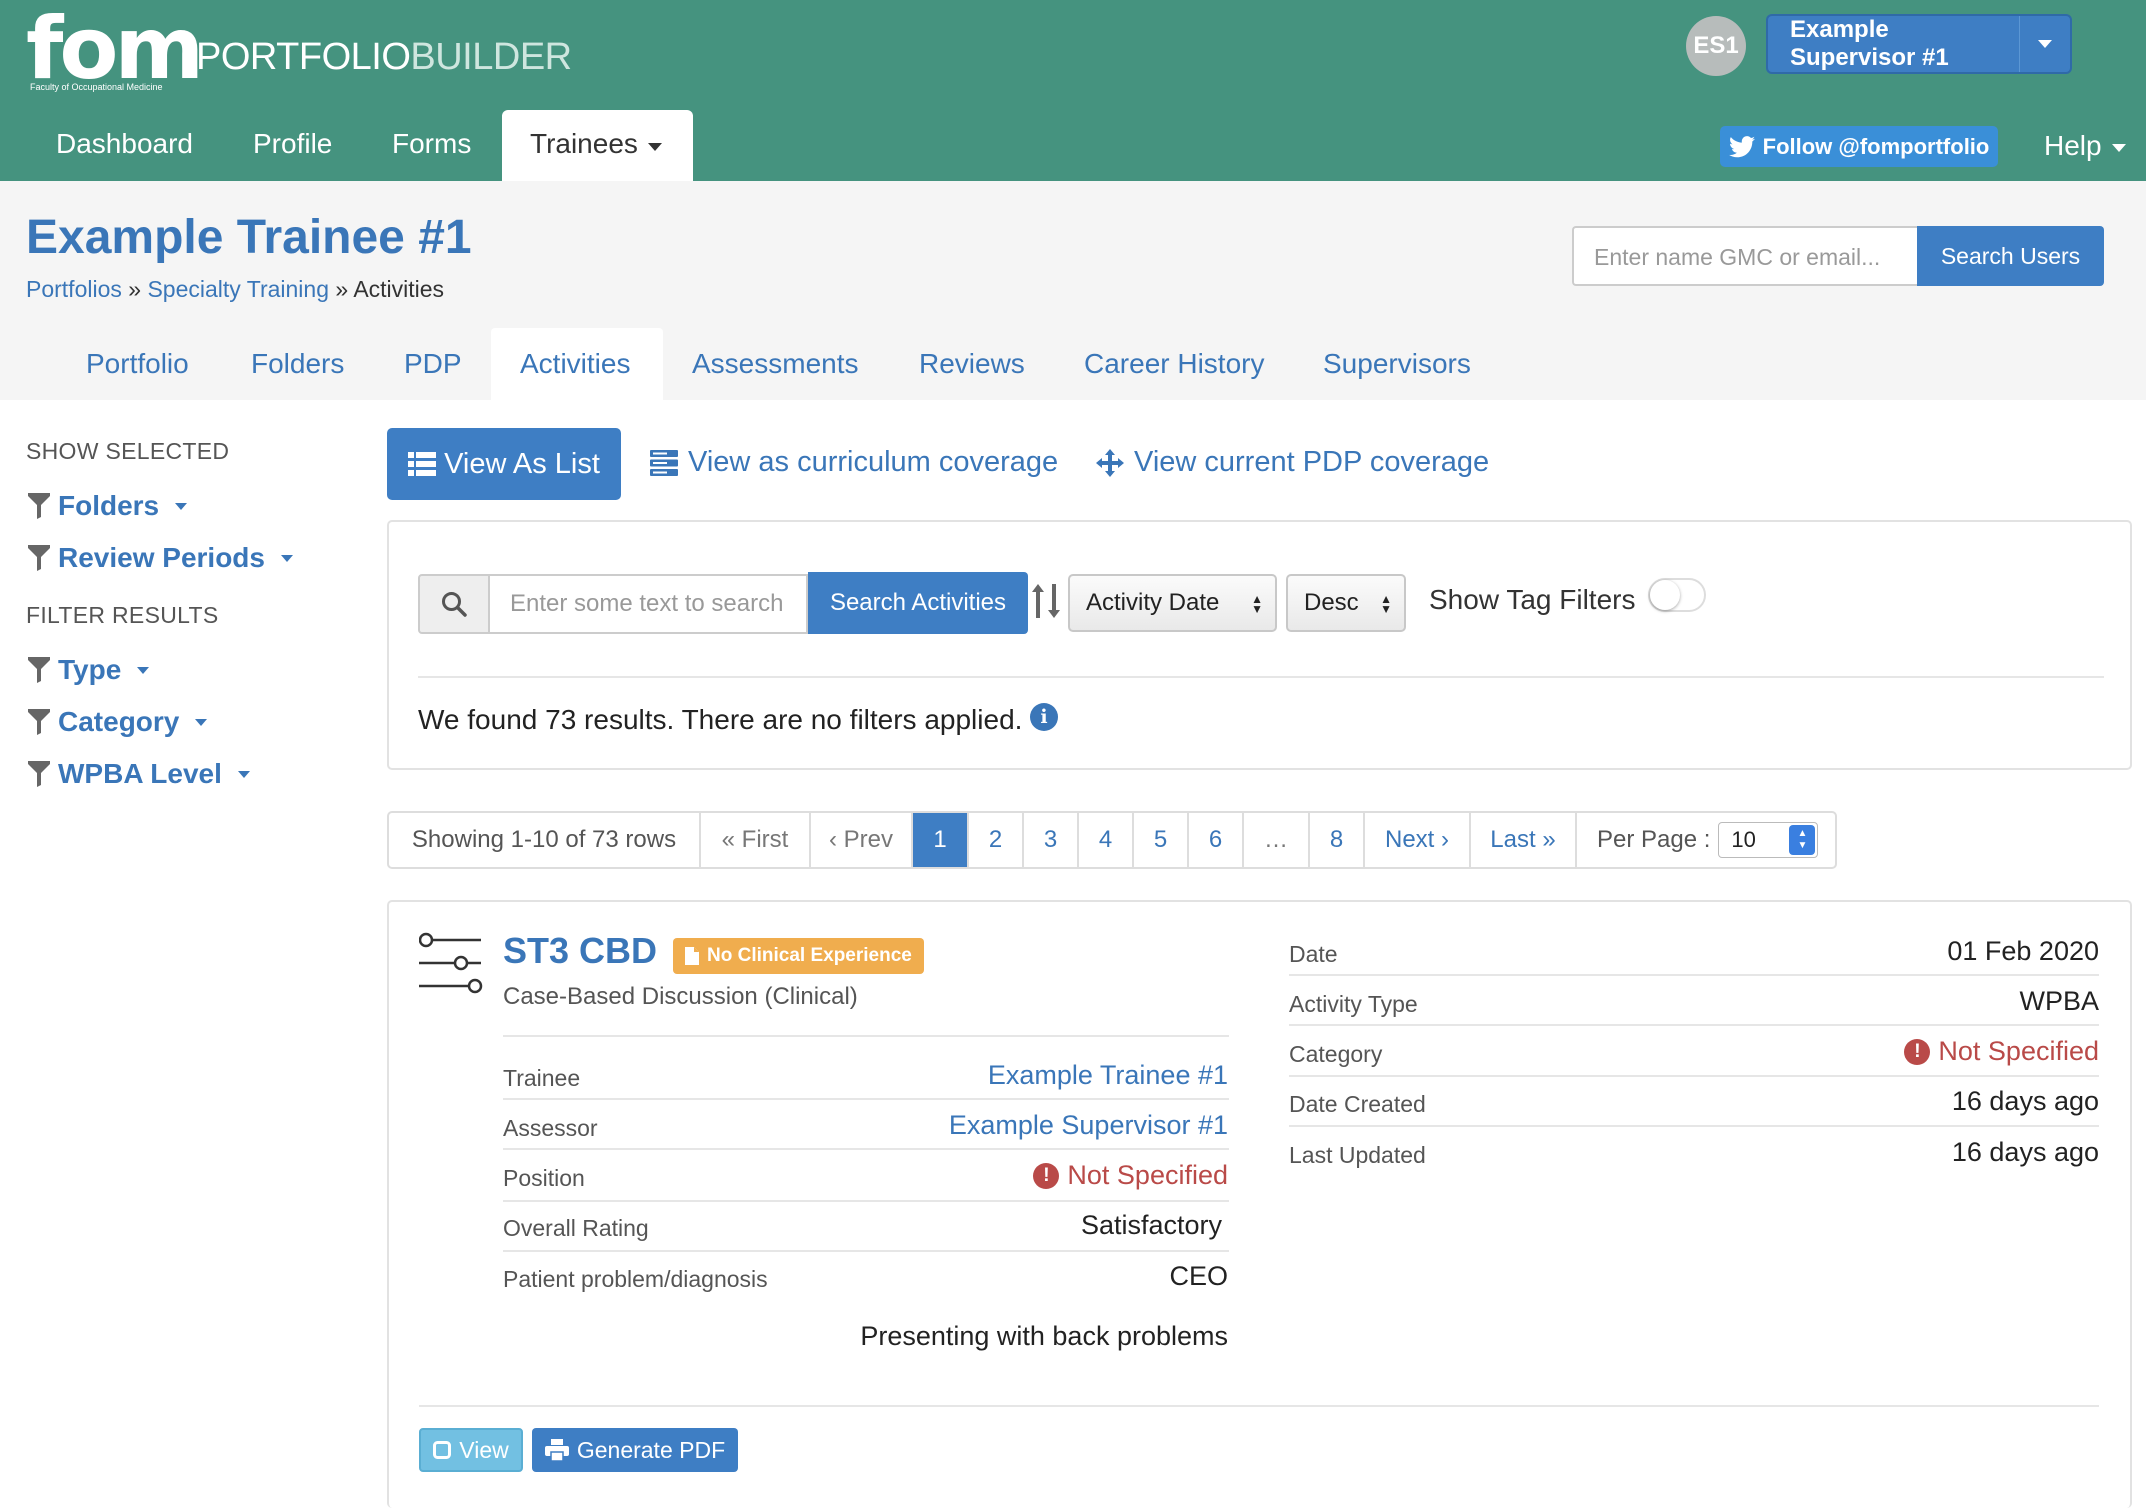 Image resolution: width=2146 pixels, height=1512 pixels. I want to click on logo-subtitle: Faculty of Occupational Medicine, so click(96, 87).